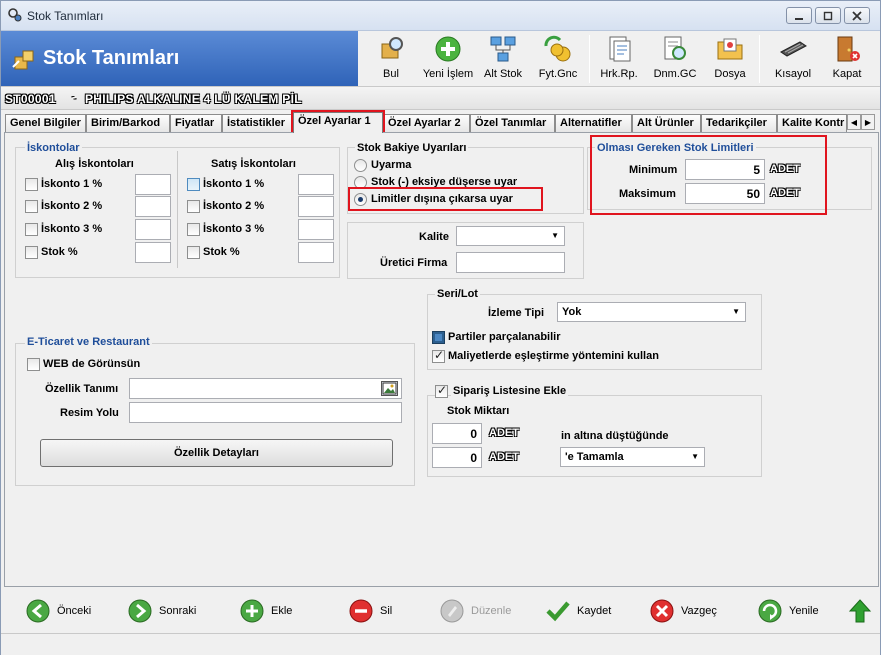 The image size is (881, 655). Describe the element at coordinates (216, 453) in the screenshot. I see `ozellik-detaylari-button: Özellik Detayları` at that location.